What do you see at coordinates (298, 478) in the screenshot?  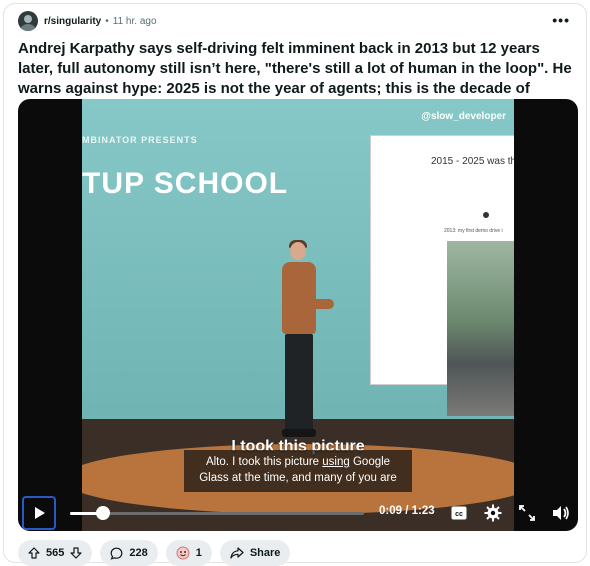 I see `caption-line-2: Glass at the time, and many of you are` at bounding box center [298, 478].